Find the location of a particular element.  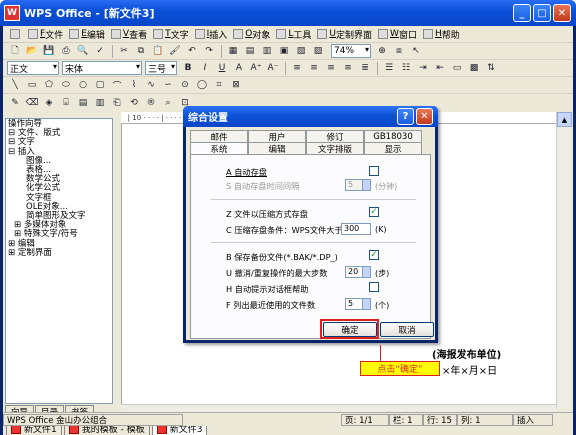

grow-font-icon: A⁺ is located at coordinates (256, 68).